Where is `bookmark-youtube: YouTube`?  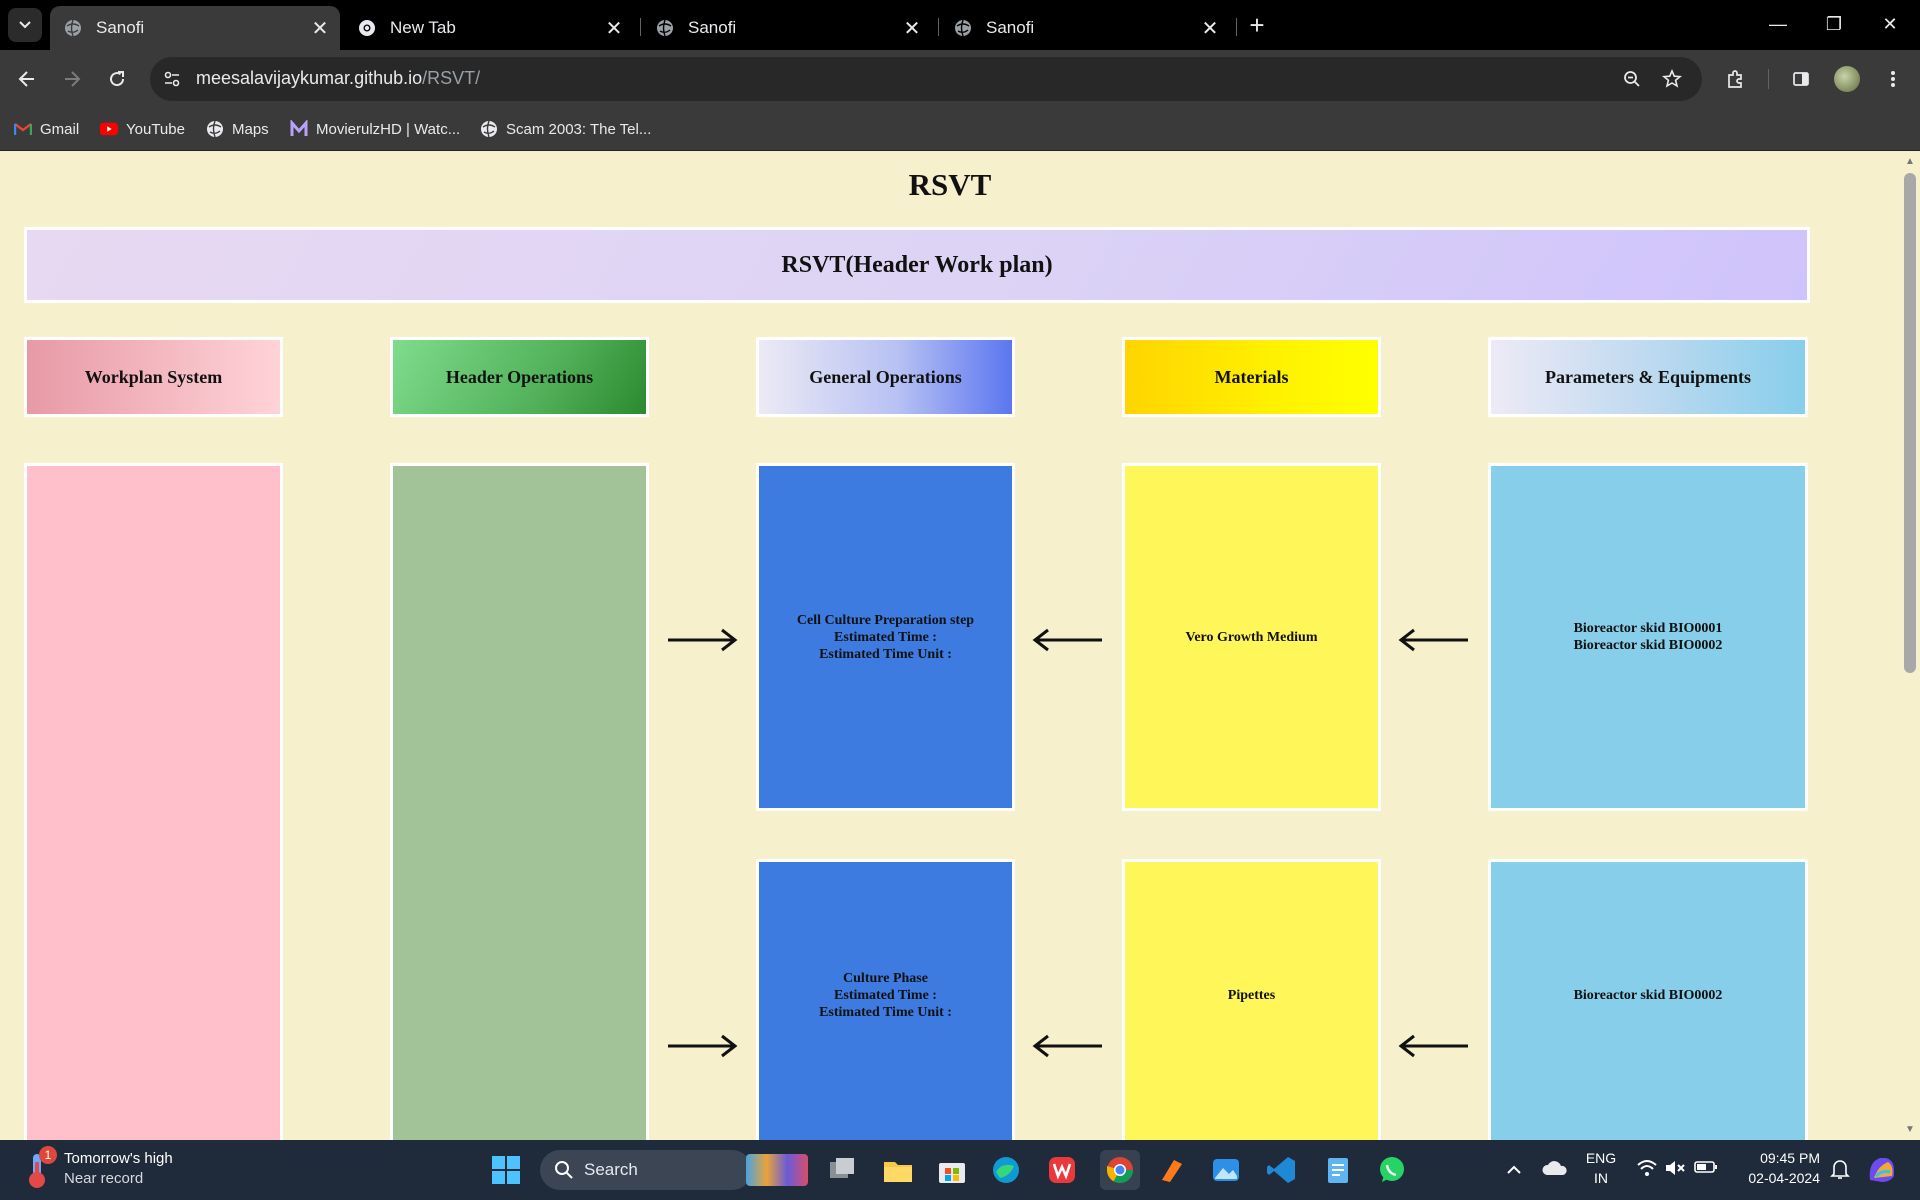 bookmark-youtube: YouTube is located at coordinates (142, 129).